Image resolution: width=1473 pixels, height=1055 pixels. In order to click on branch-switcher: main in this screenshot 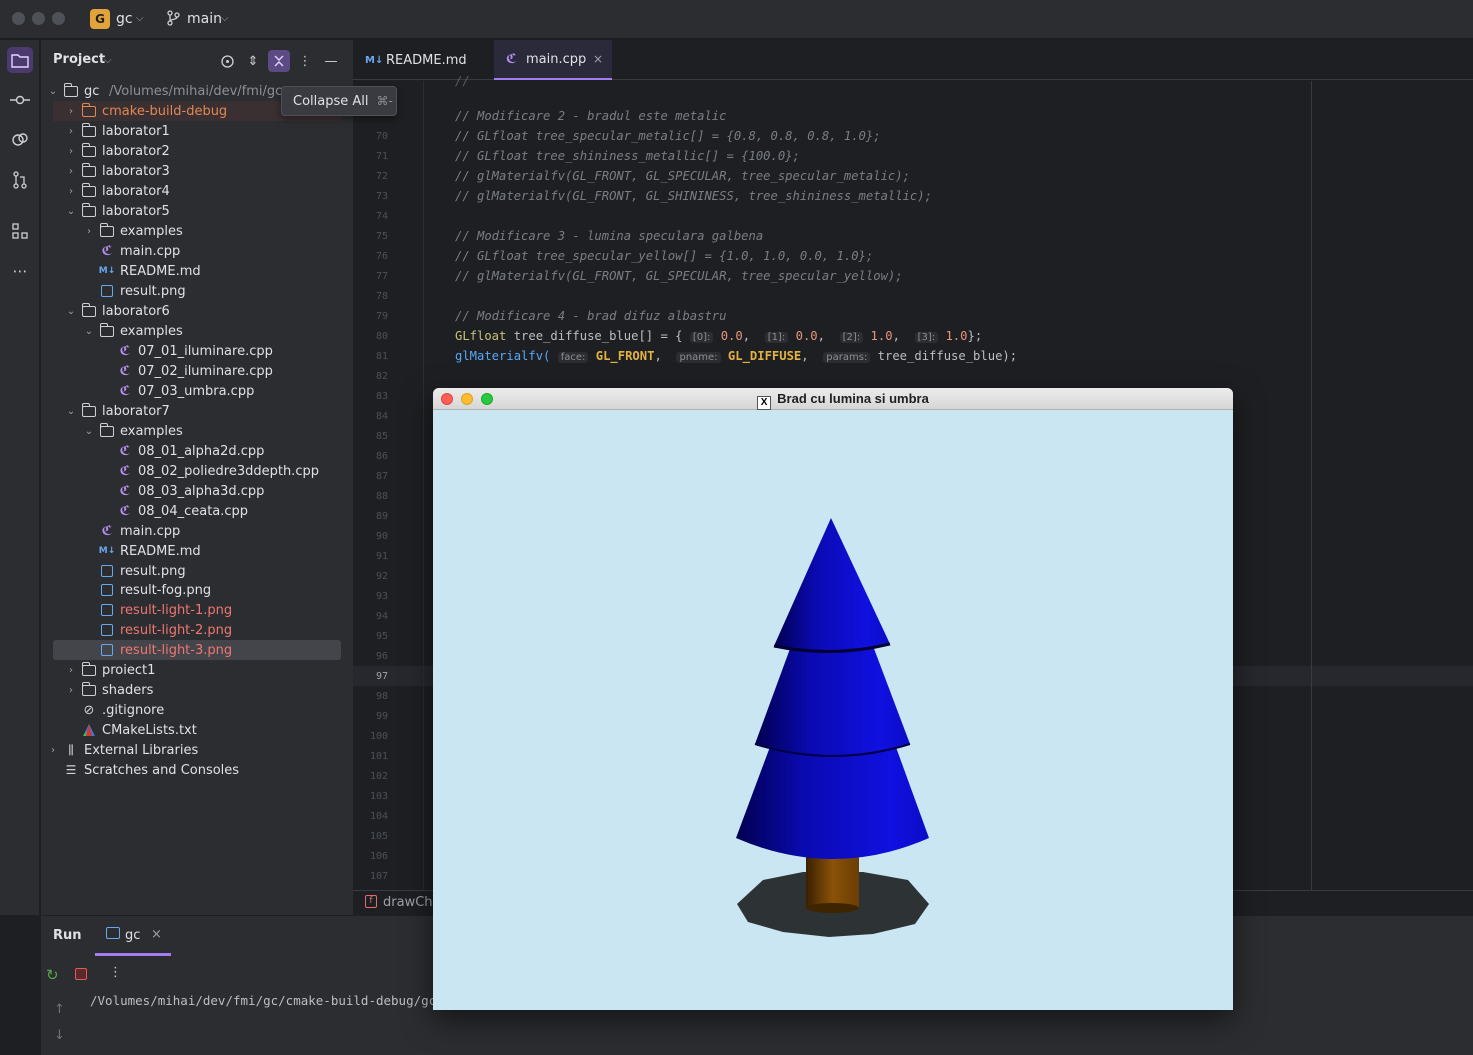, I will do `click(204, 19)`.